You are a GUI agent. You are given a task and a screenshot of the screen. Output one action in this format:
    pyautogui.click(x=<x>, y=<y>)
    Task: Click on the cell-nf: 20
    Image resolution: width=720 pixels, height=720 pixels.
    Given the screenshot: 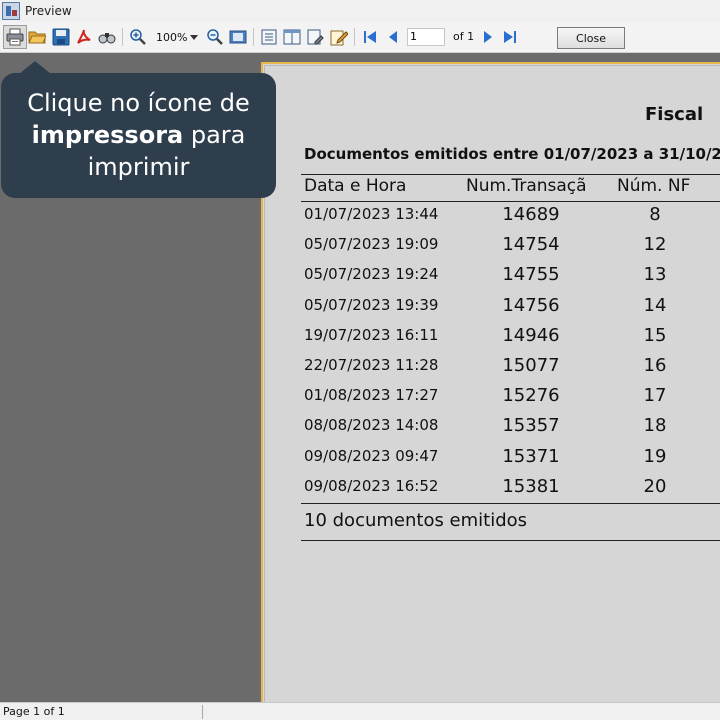 What is the action you would take?
    pyautogui.click(x=655, y=486)
    